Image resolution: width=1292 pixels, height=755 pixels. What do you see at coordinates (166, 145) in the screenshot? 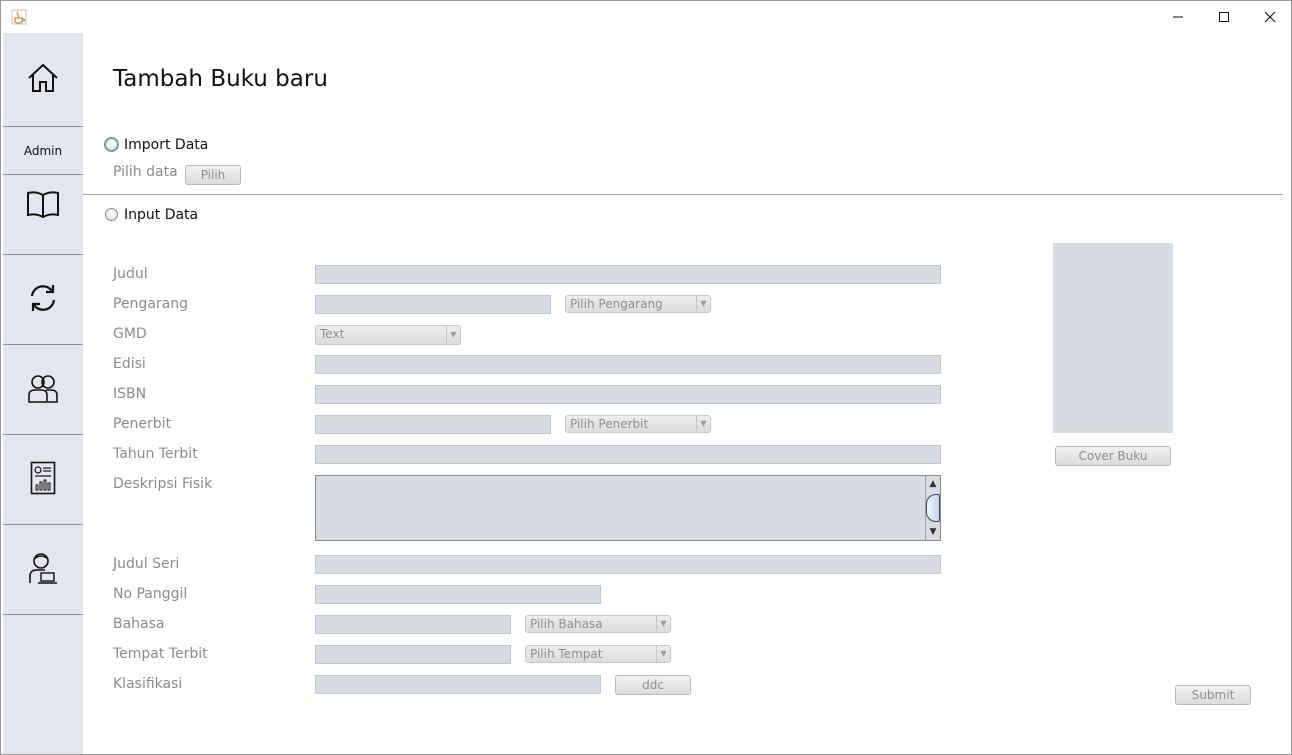
I see `import-data-label: Import Data` at bounding box center [166, 145].